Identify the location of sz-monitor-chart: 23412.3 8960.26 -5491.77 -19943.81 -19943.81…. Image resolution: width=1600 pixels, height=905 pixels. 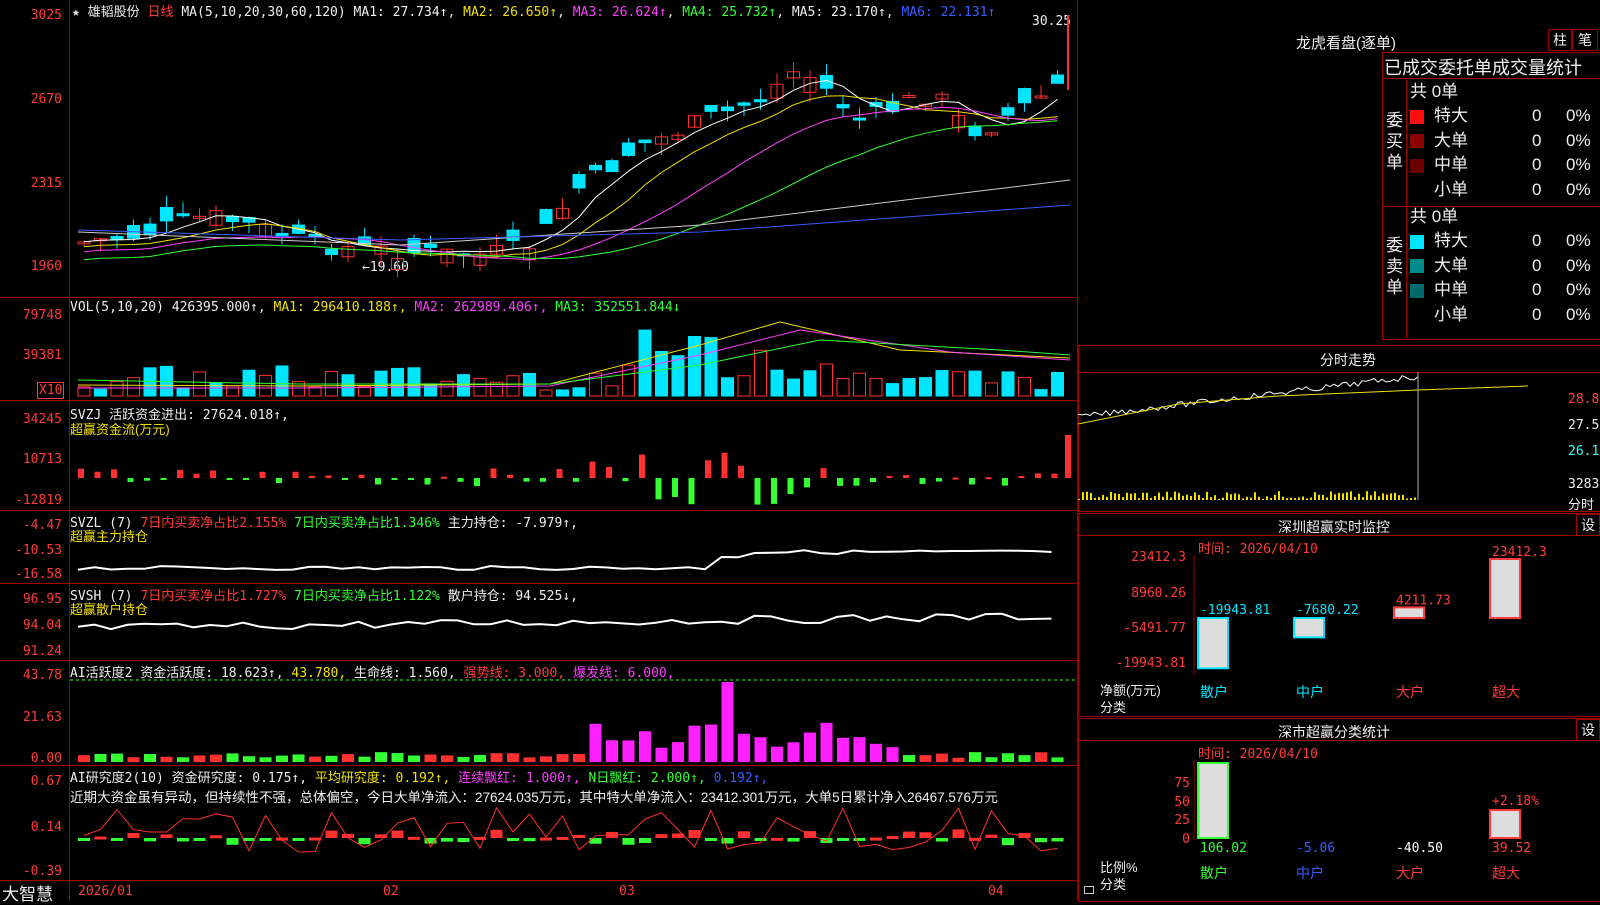
(1331, 622).